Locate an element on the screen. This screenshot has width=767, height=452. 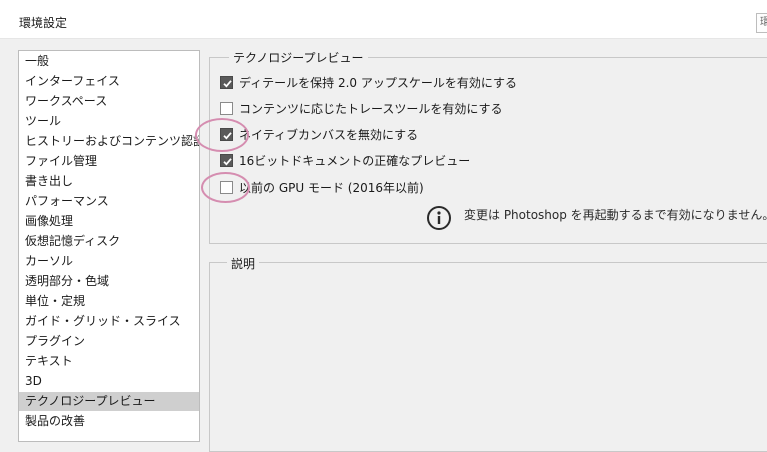
sidebar-item-general: 一般 is located at coordinates (109, 61).